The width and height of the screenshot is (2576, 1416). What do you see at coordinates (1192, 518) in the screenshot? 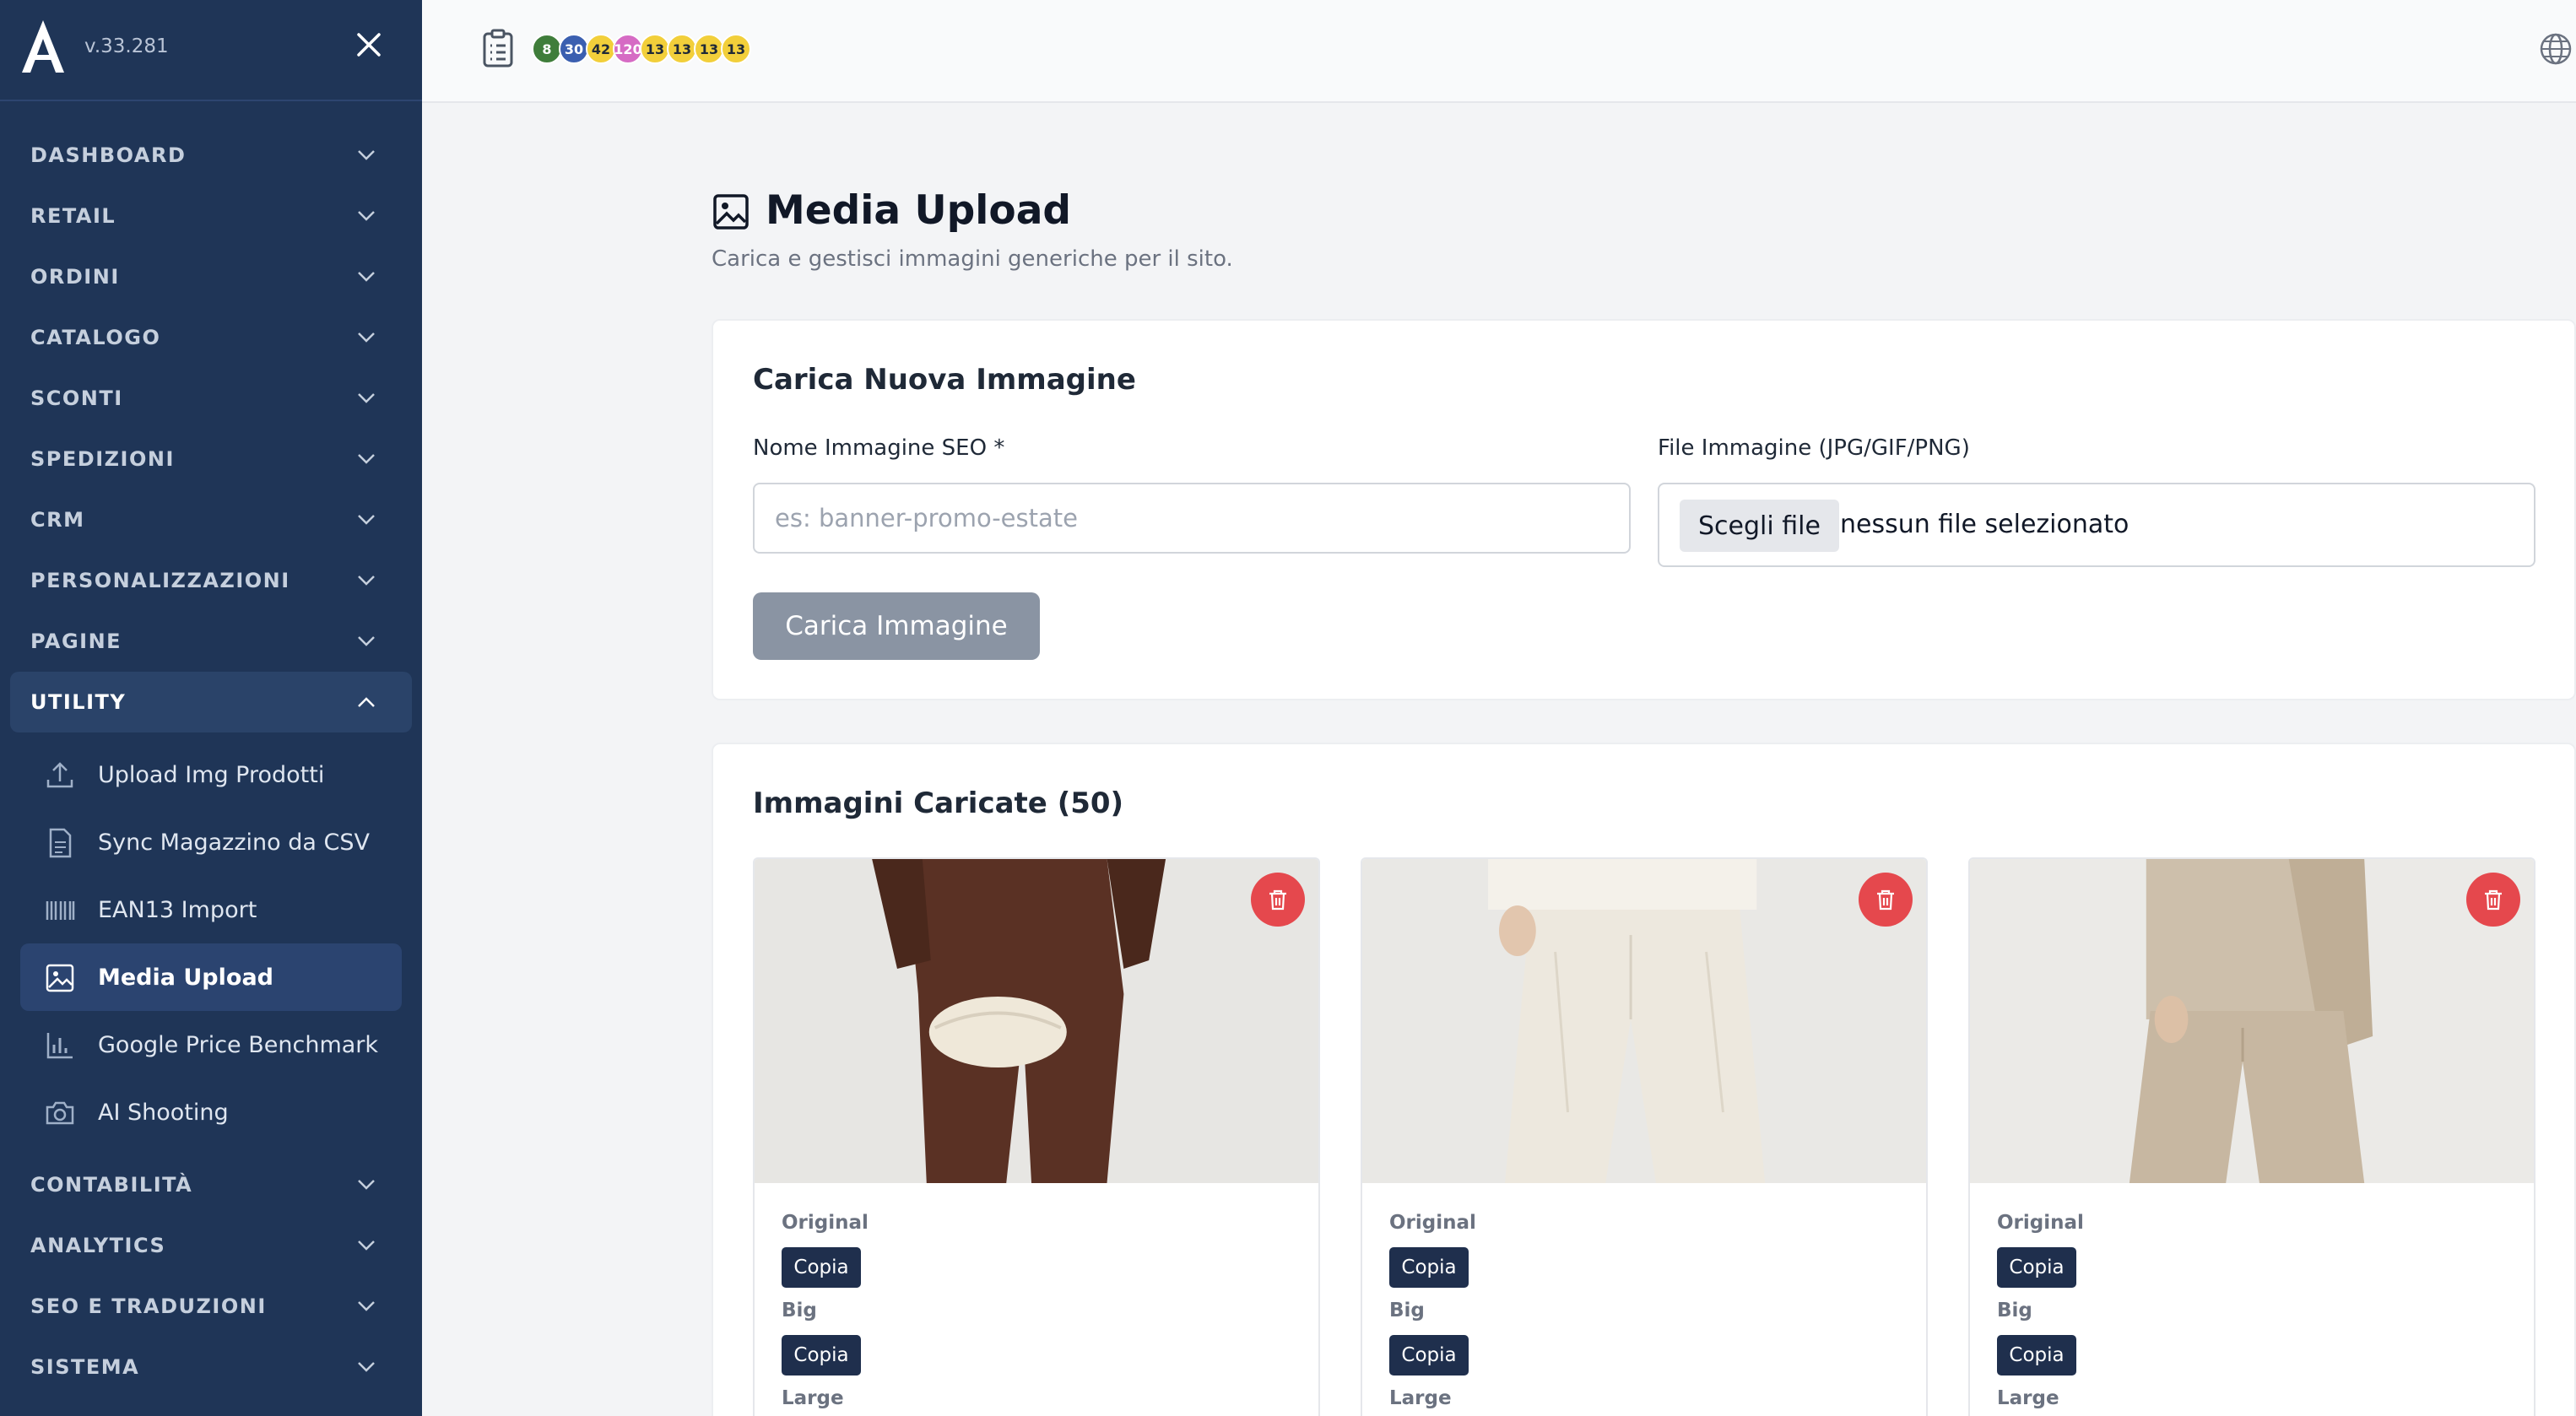
I see `seo-name-input` at bounding box center [1192, 518].